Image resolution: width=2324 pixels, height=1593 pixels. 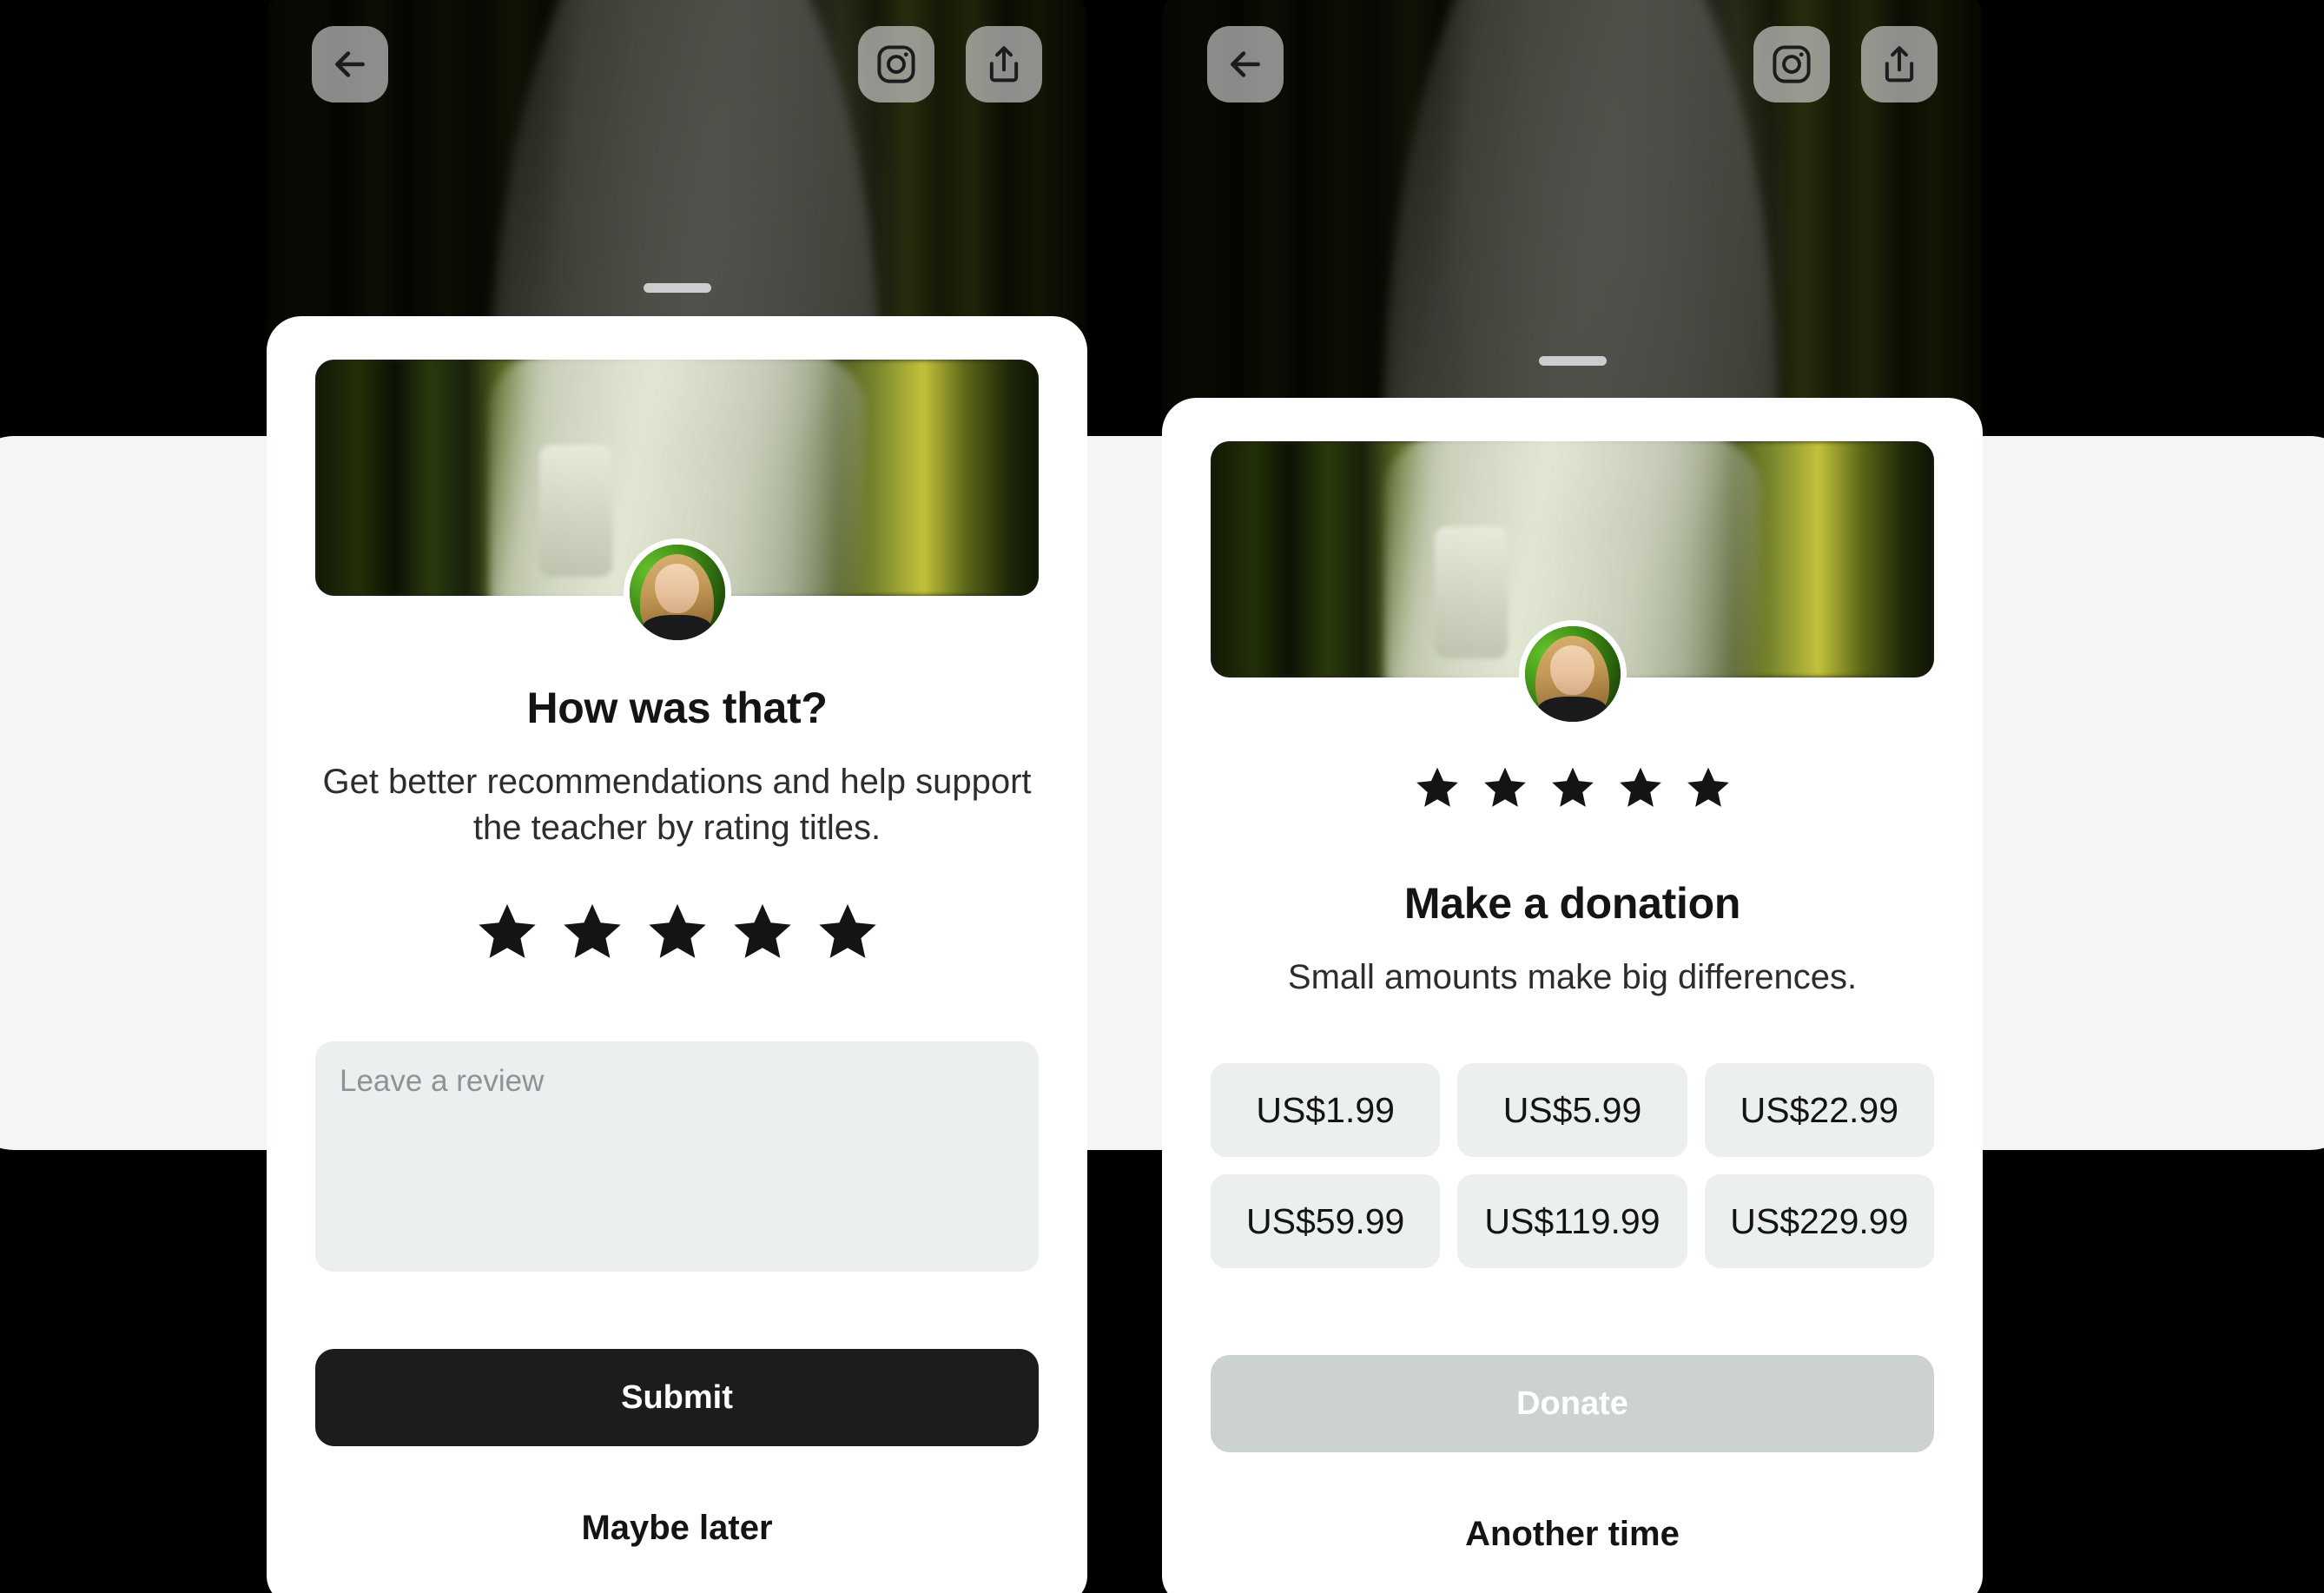 I want to click on donate-button: Donate, so click(x=1572, y=1404).